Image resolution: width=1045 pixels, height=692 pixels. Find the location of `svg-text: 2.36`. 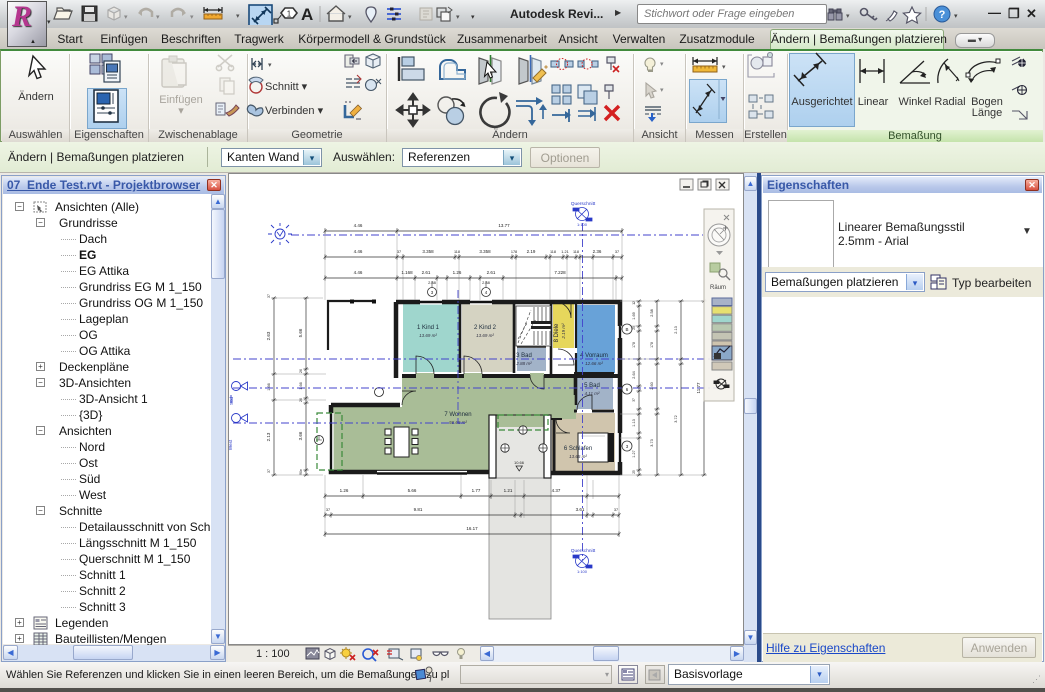

svg-text: 2.36 is located at coordinates (597, 251).